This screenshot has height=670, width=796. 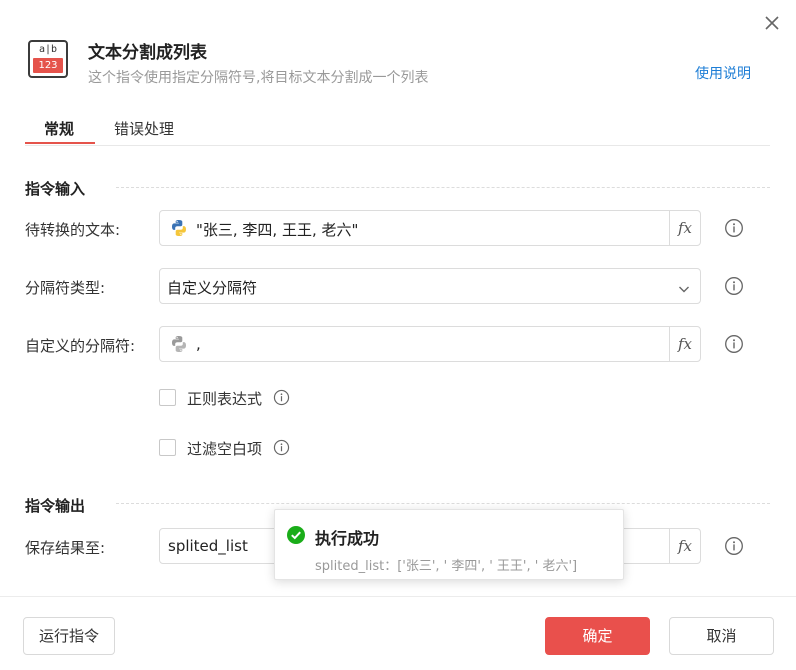 I want to click on tab-general: 常规, so click(x=59, y=128).